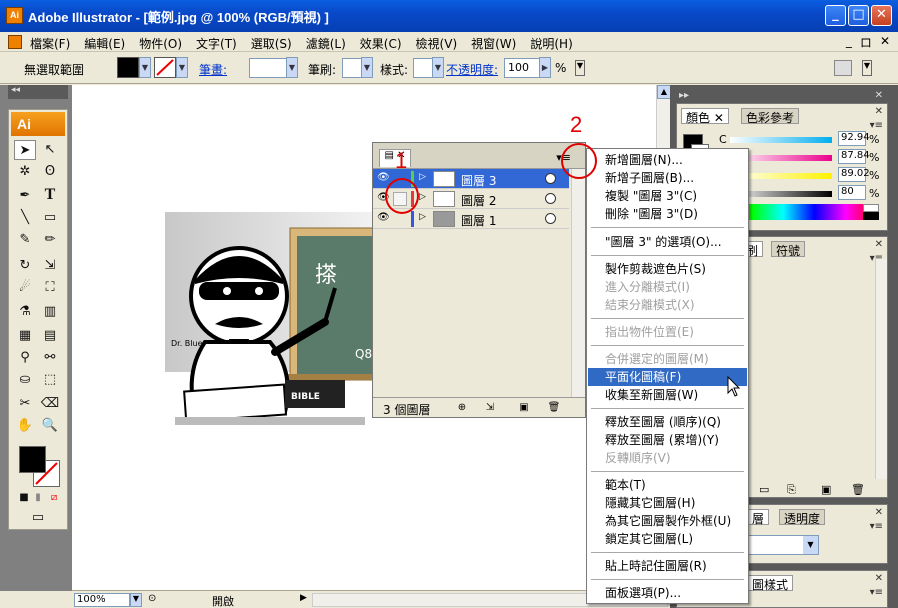 The height and width of the screenshot is (608, 898). I want to click on rectangle-tool-icon: ▭, so click(50, 218).